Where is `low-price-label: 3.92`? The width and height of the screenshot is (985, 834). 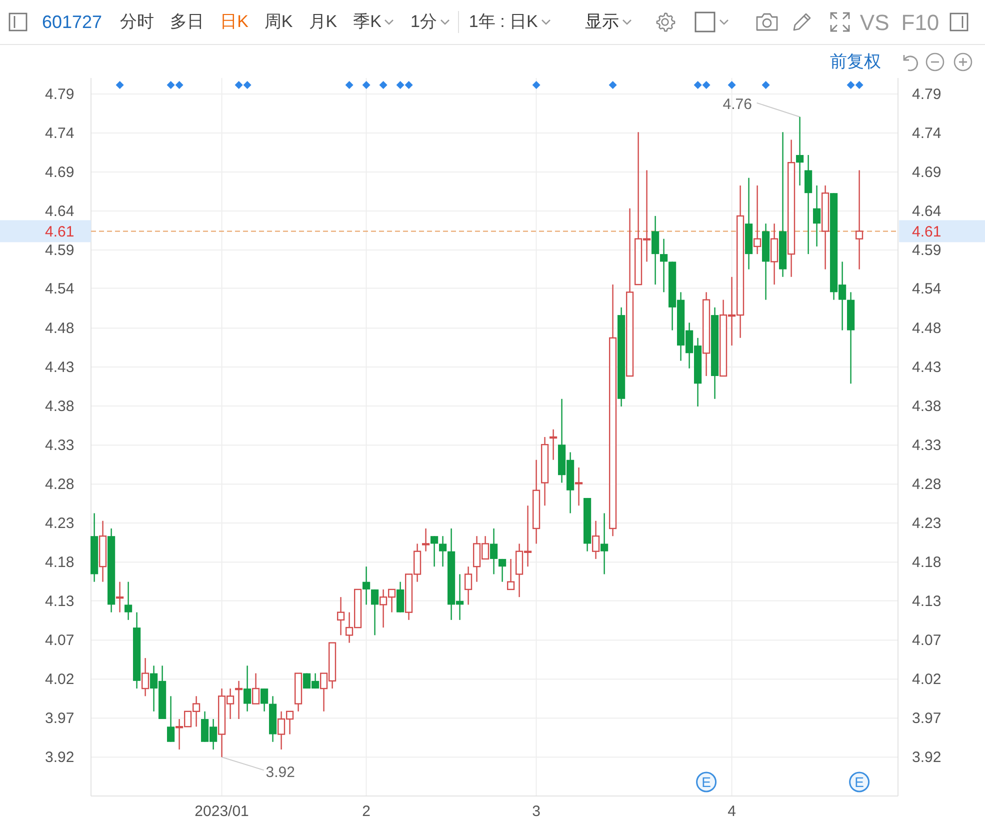 low-price-label: 3.92 is located at coordinates (280, 773).